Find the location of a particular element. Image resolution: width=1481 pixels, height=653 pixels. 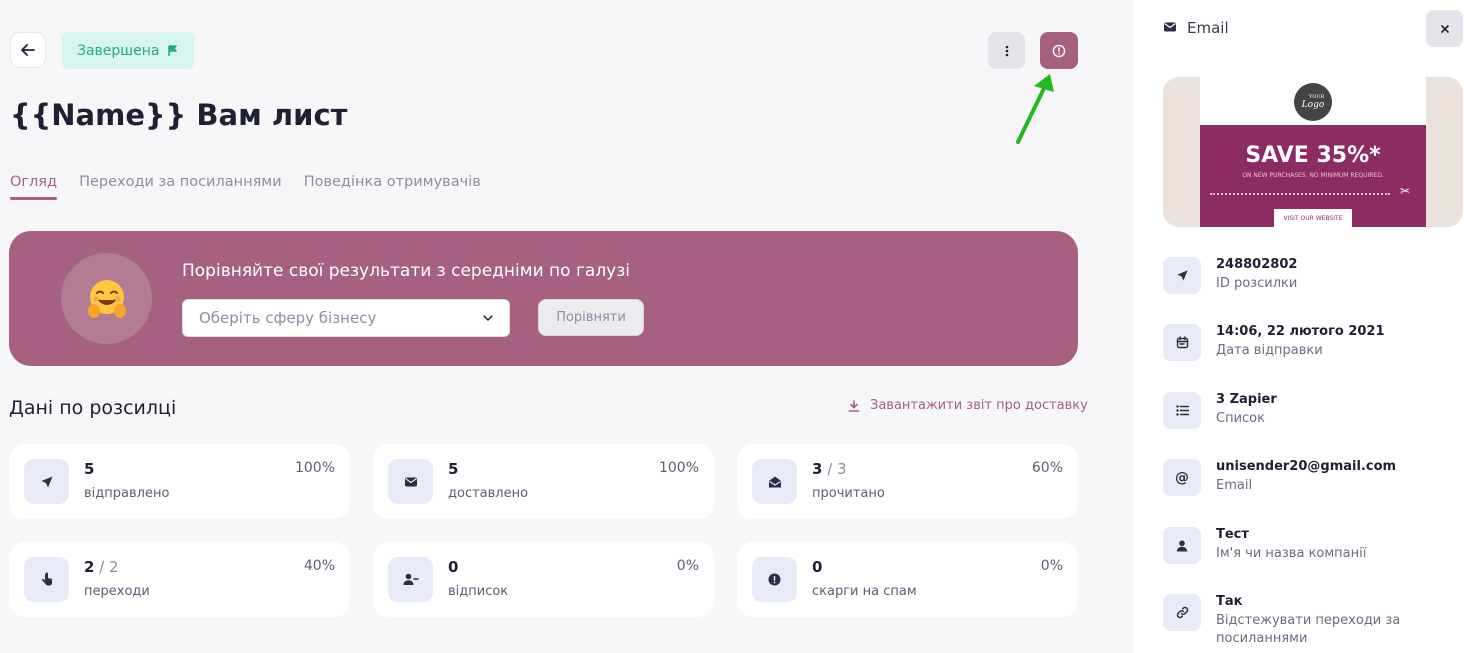

close-icon is located at coordinates (1444, 28).